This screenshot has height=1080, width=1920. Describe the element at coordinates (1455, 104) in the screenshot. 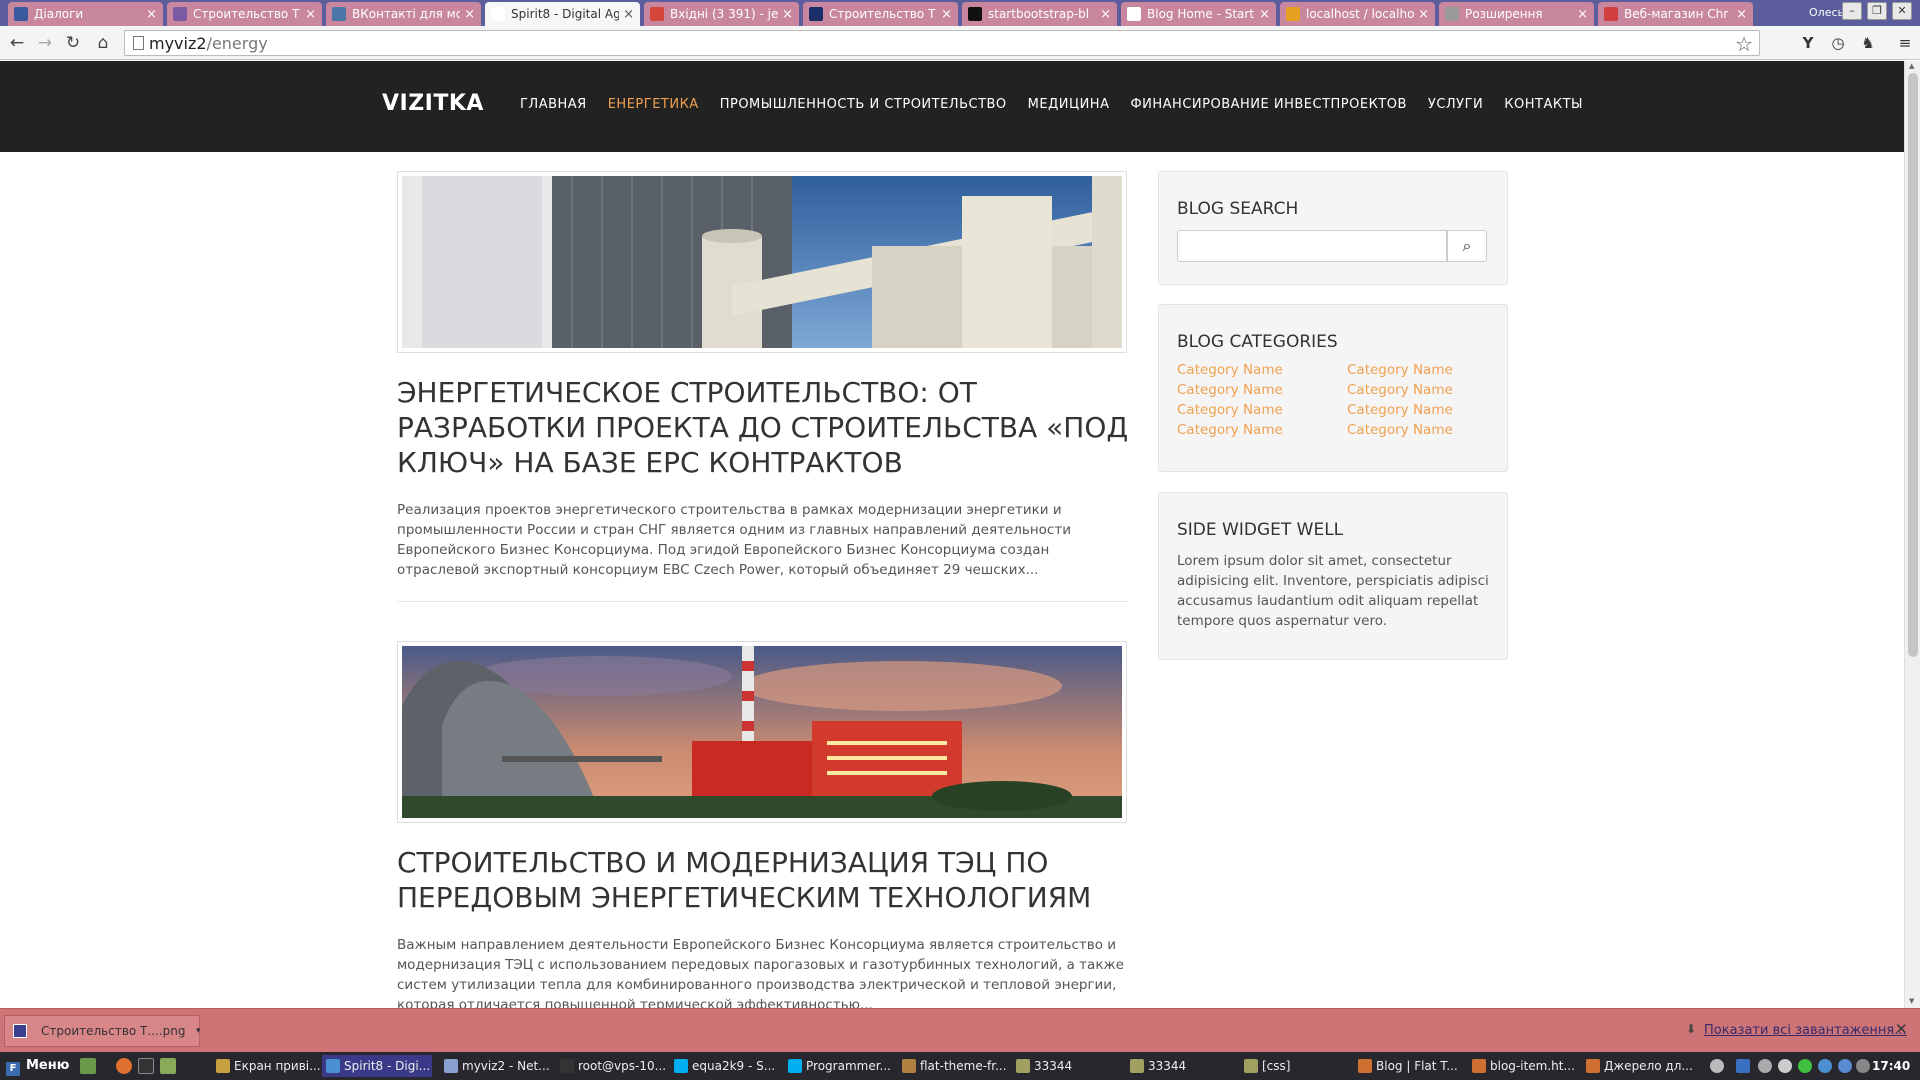

I see `menu-item: УСЛУГИ` at that location.